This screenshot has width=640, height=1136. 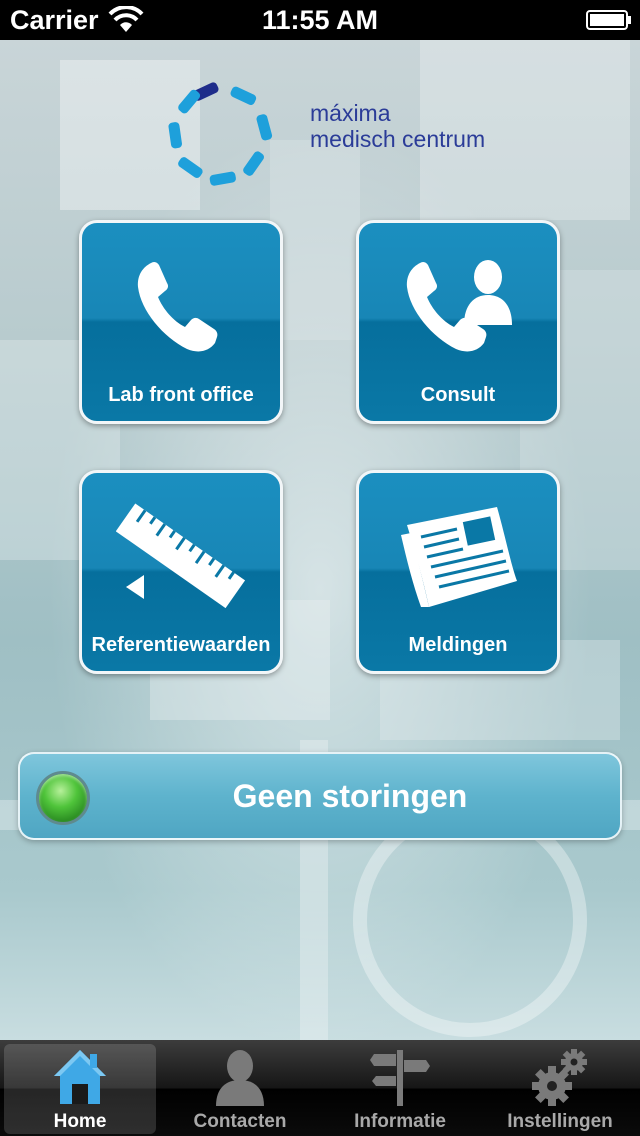 I want to click on tab-bar: Home Contacten Informatie Instellingen, so click(x=320, y=1088).